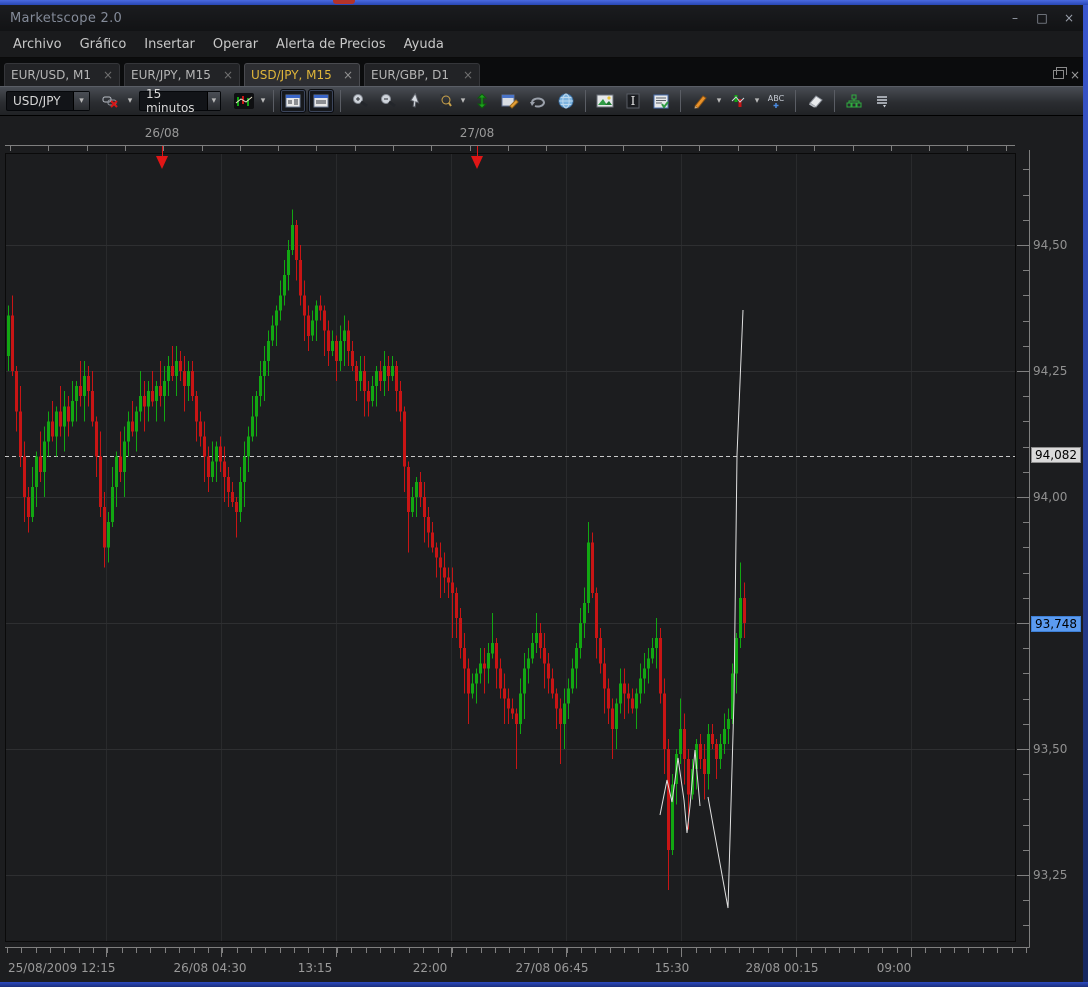 The width and height of the screenshot is (1088, 987). Describe the element at coordinates (894, 968) in the screenshot. I see `x-axis-label: 09:00` at that location.